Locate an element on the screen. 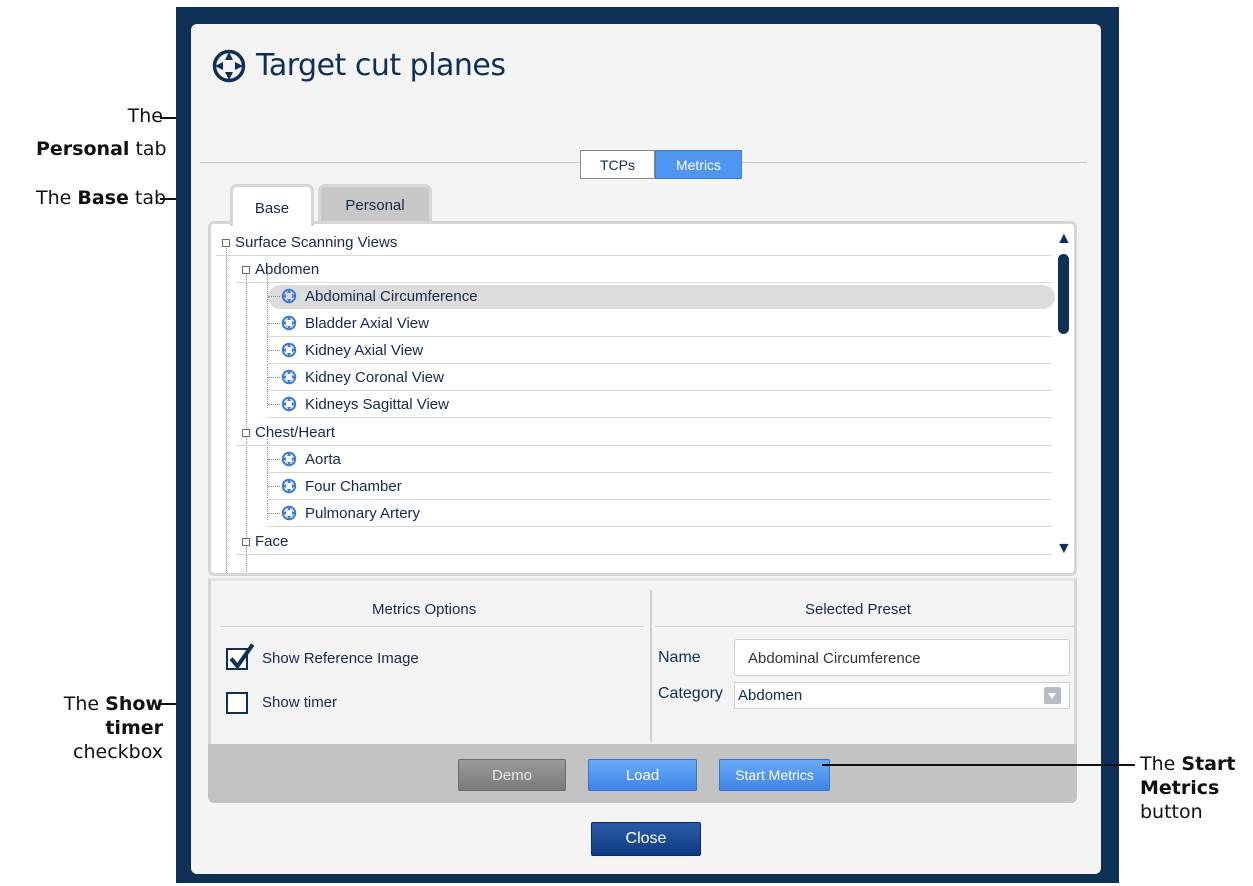 The height and width of the screenshot is (886, 1253). tree-node-chest-heart: Chest/Heart is located at coordinates (642, 432).